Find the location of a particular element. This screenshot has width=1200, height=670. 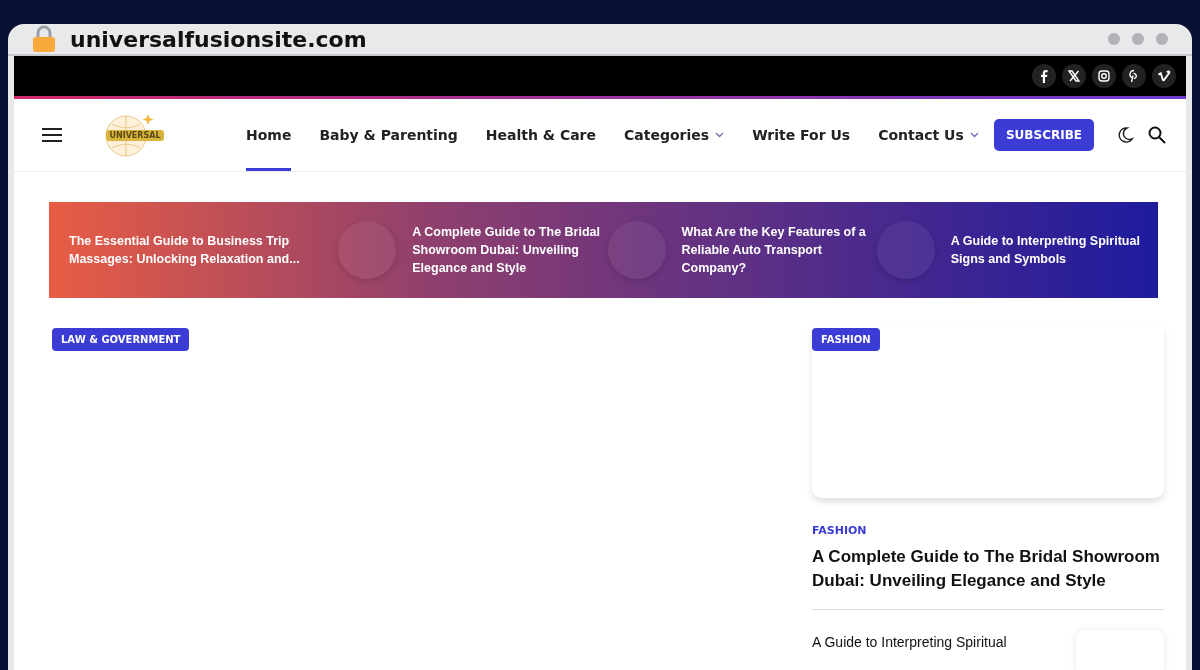

lock-icon is located at coordinates (44, 39).